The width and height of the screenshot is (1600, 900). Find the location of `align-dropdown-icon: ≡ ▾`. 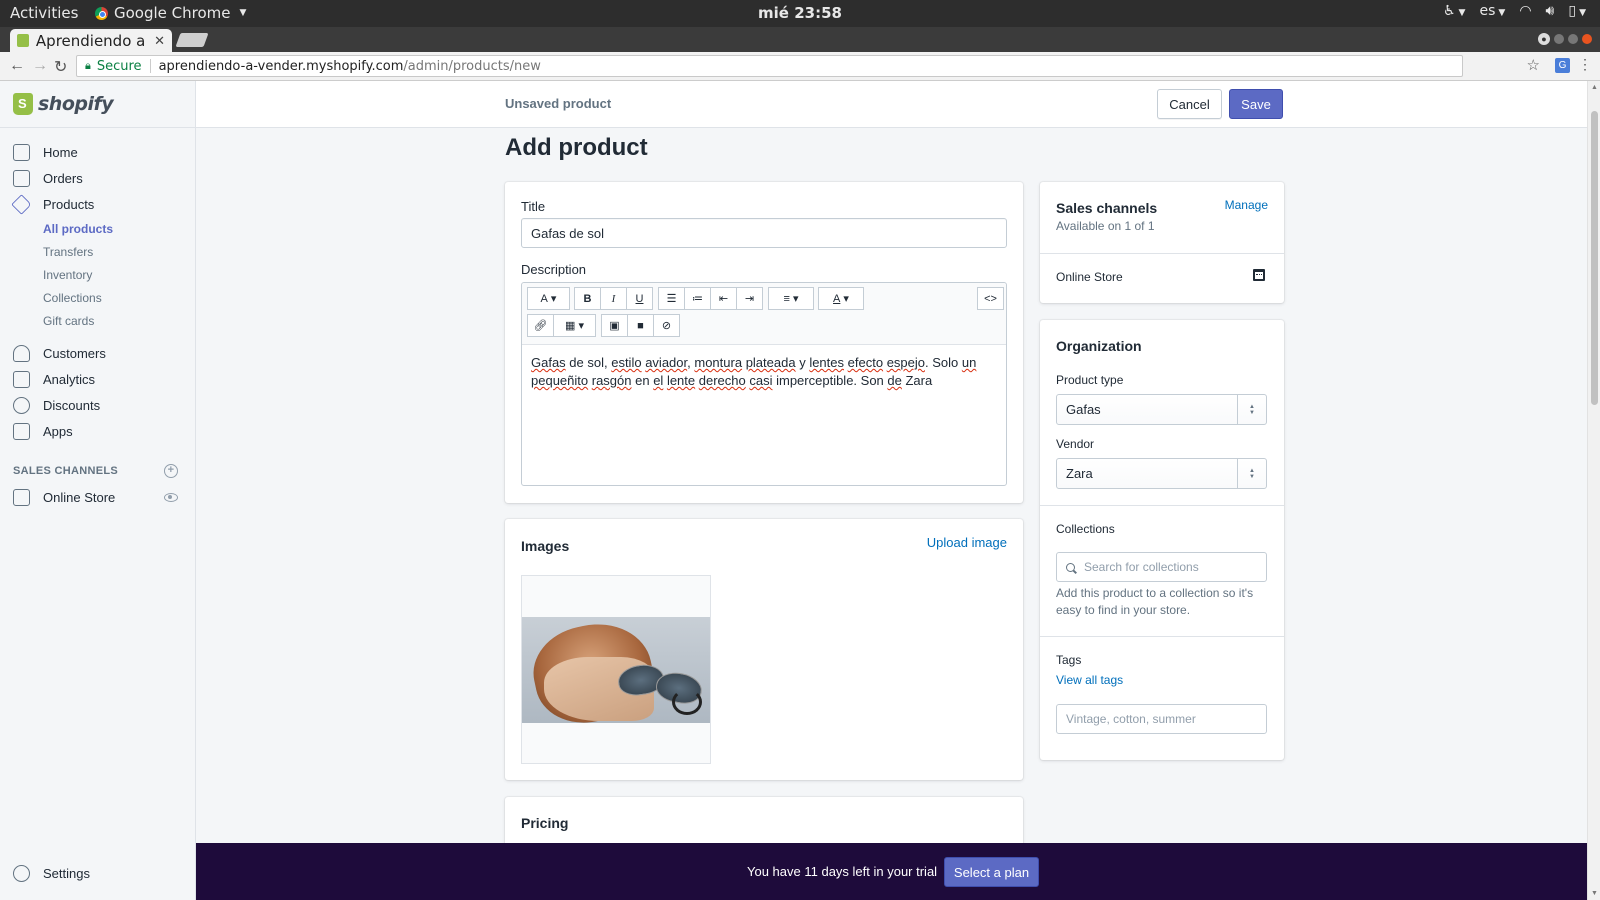

align-dropdown-icon: ≡ ▾ is located at coordinates (791, 298).